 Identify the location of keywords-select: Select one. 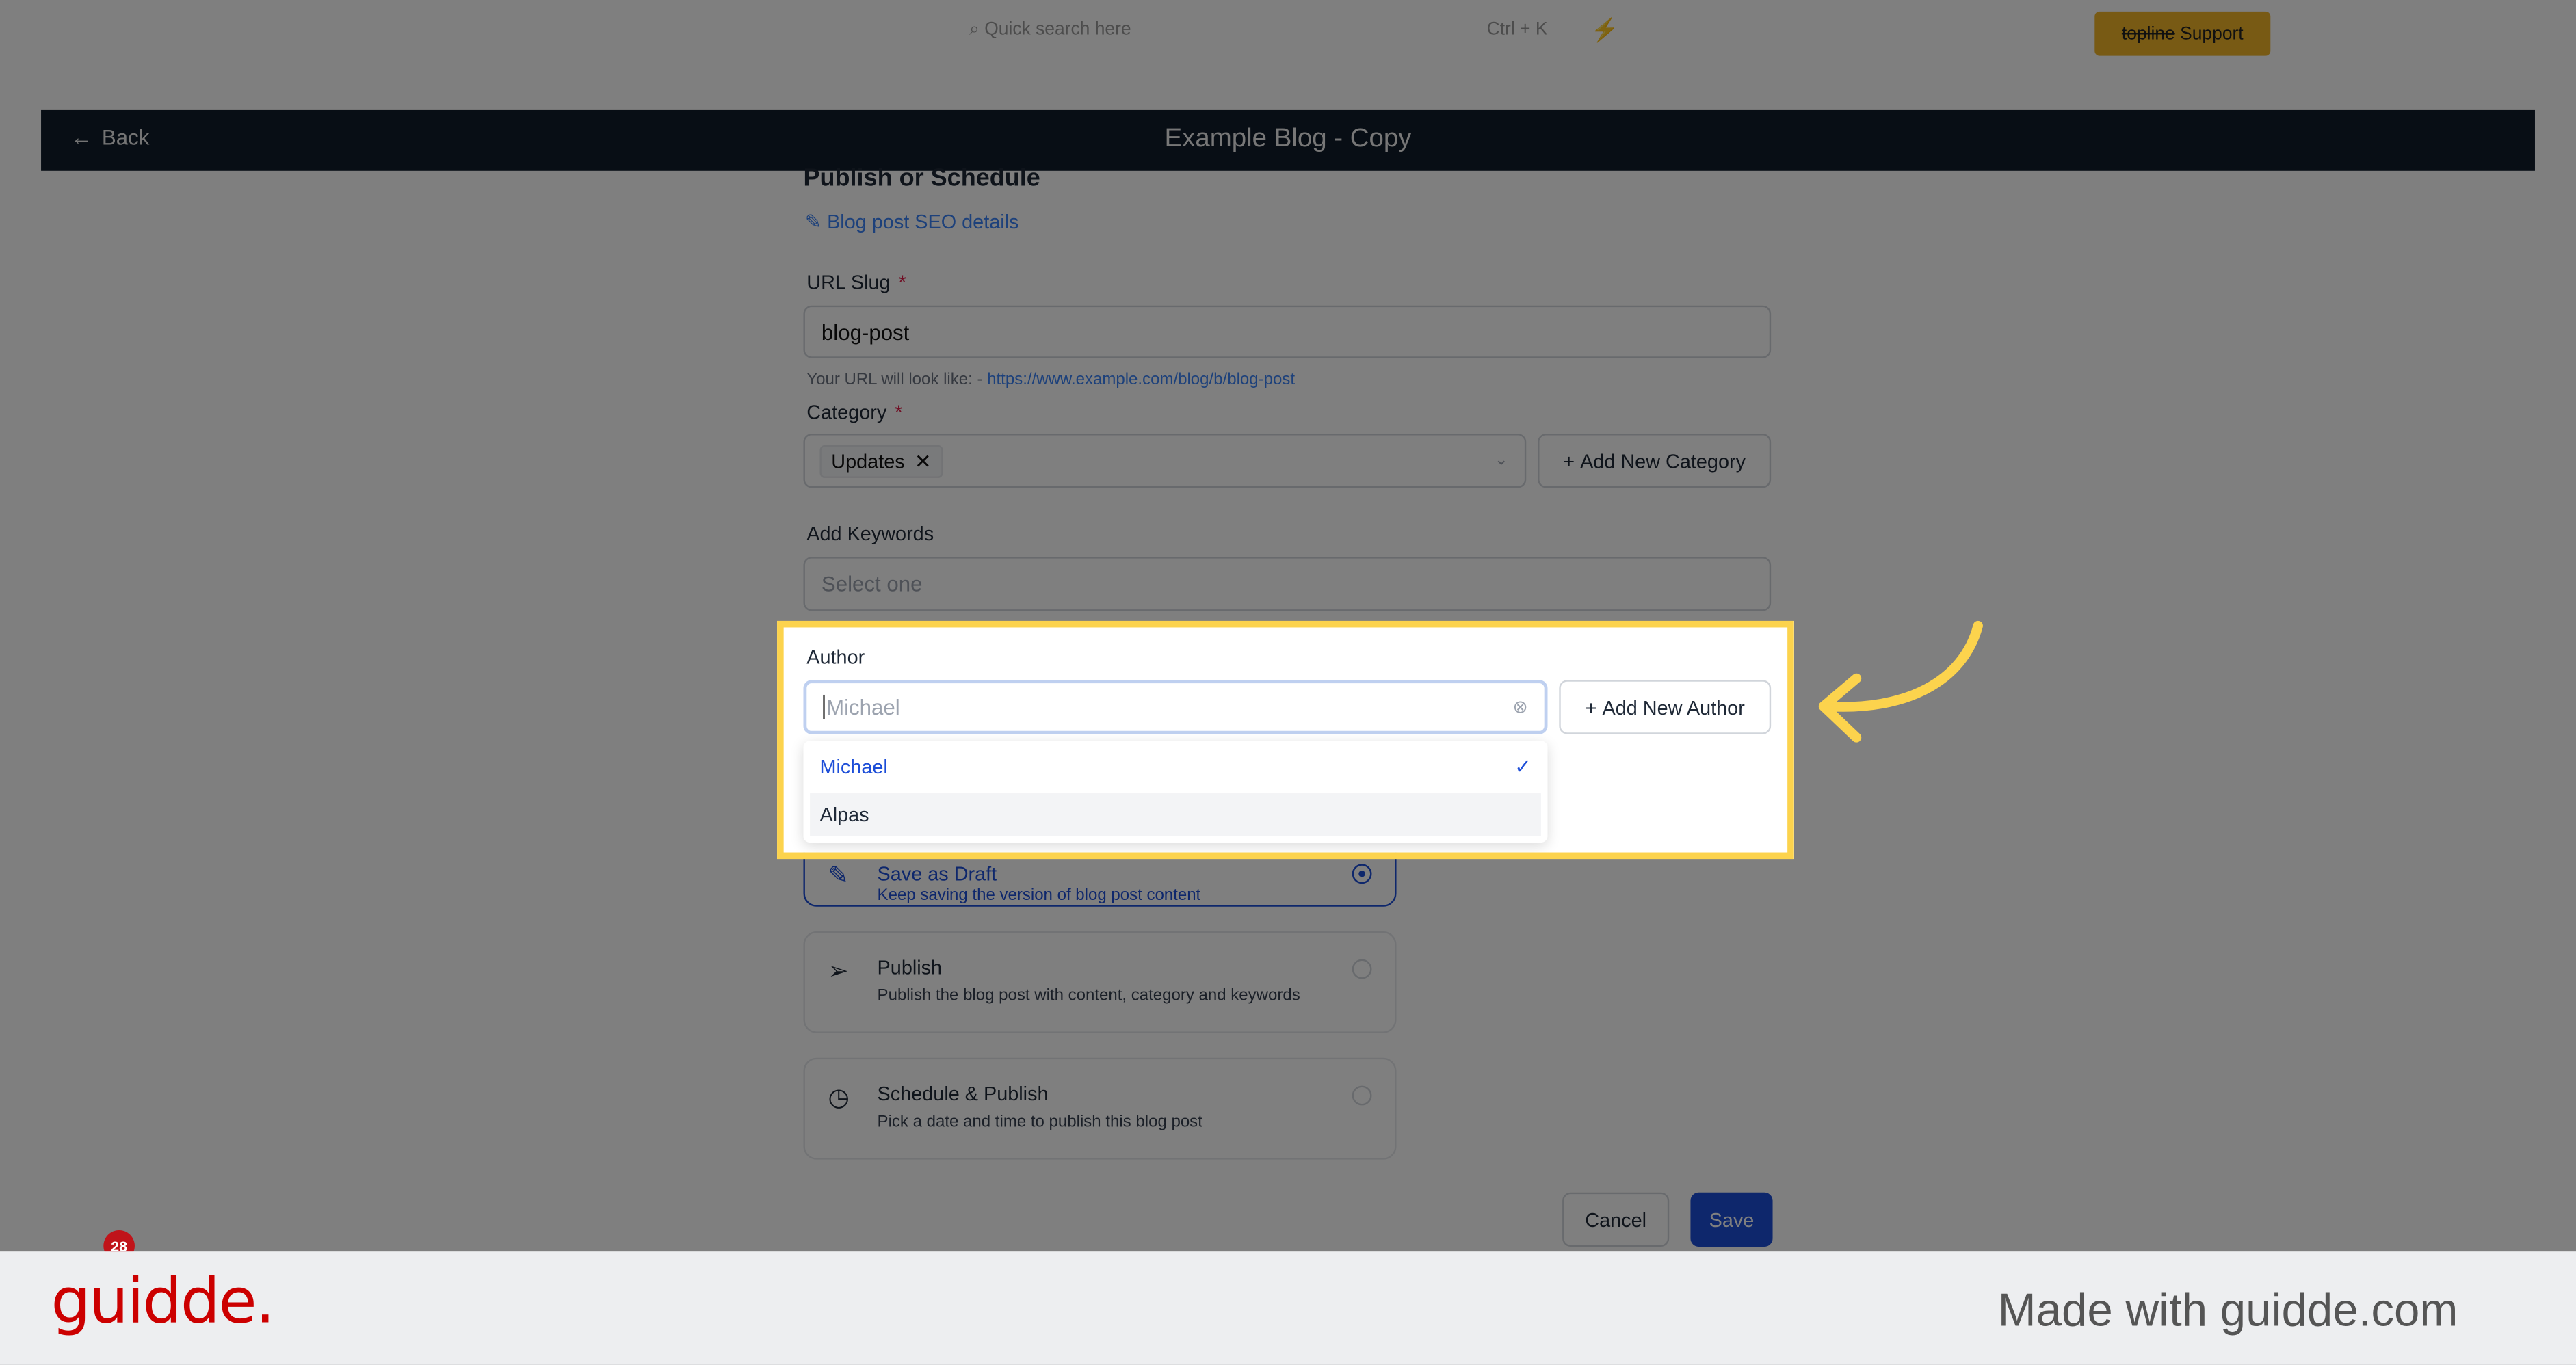
(1287, 584).